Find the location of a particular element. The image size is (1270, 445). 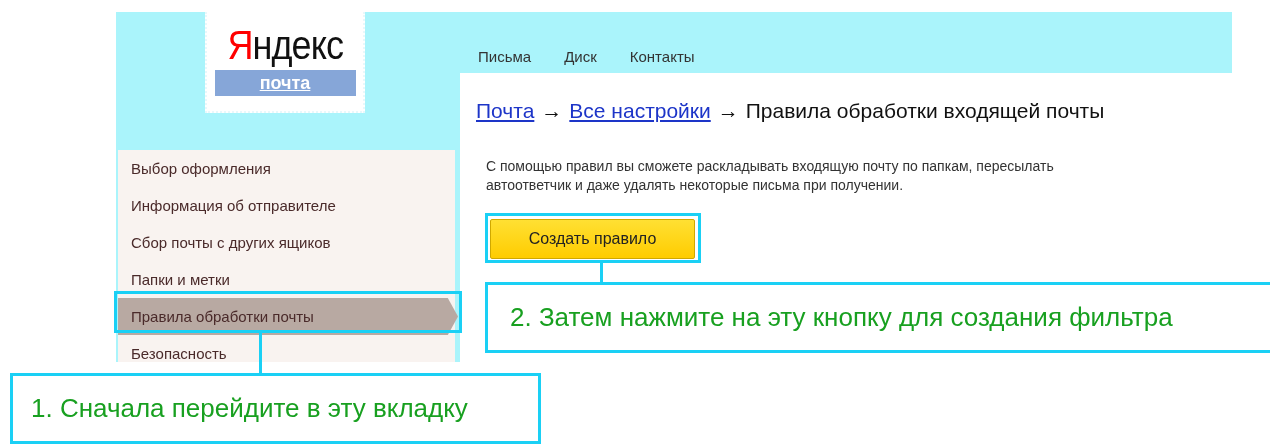

sidebar-item: Безопасность is located at coordinates (286, 348).